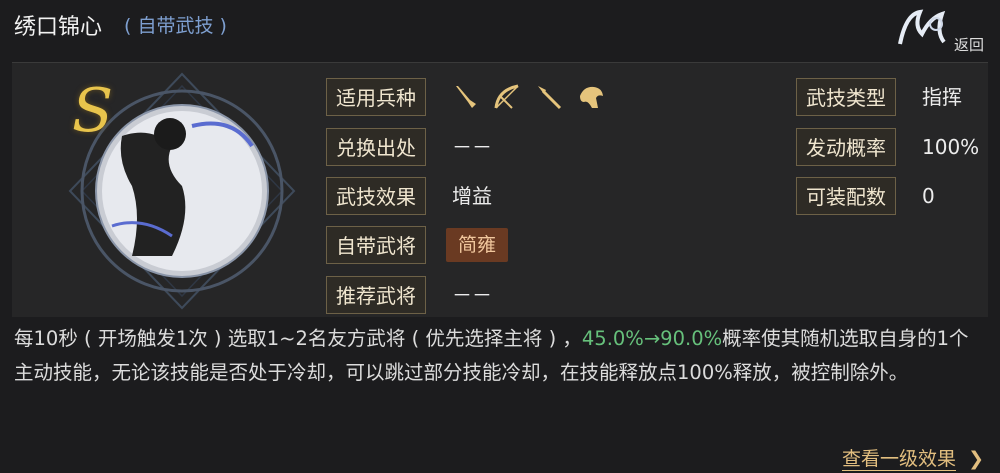  Describe the element at coordinates (376, 147) in the screenshot. I see `label-source: 兑换出处` at that location.